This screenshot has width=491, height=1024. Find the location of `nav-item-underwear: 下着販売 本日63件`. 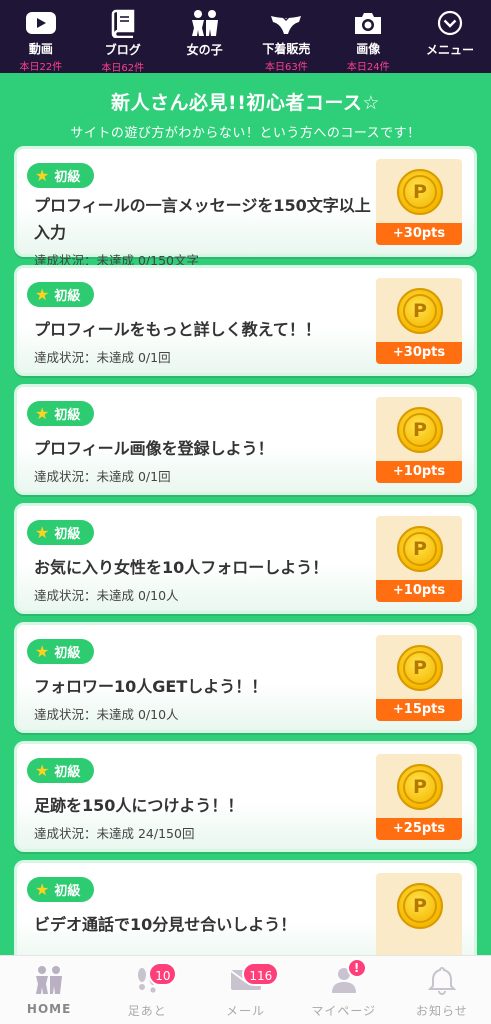

nav-item-underwear: 下着販売 本日63件 is located at coordinates (286, 36).